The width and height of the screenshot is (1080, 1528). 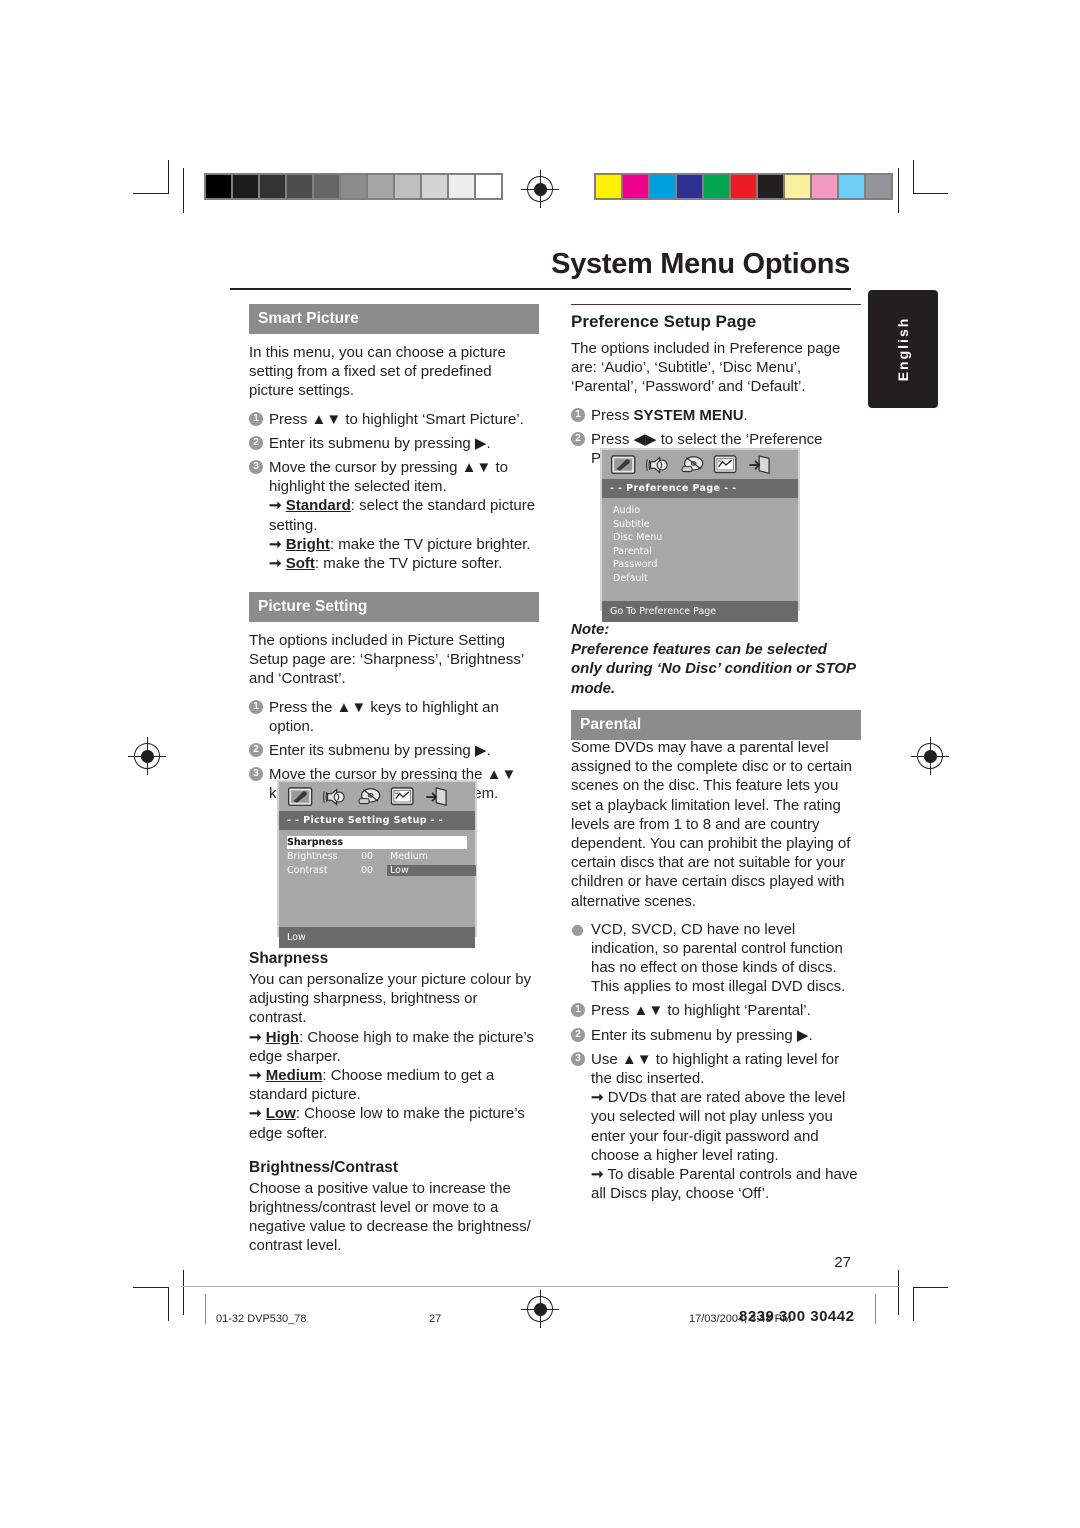 I want to click on smart-picture-option-bright: ➞ Bright: make the TV picture brighter., so click(x=404, y=544).